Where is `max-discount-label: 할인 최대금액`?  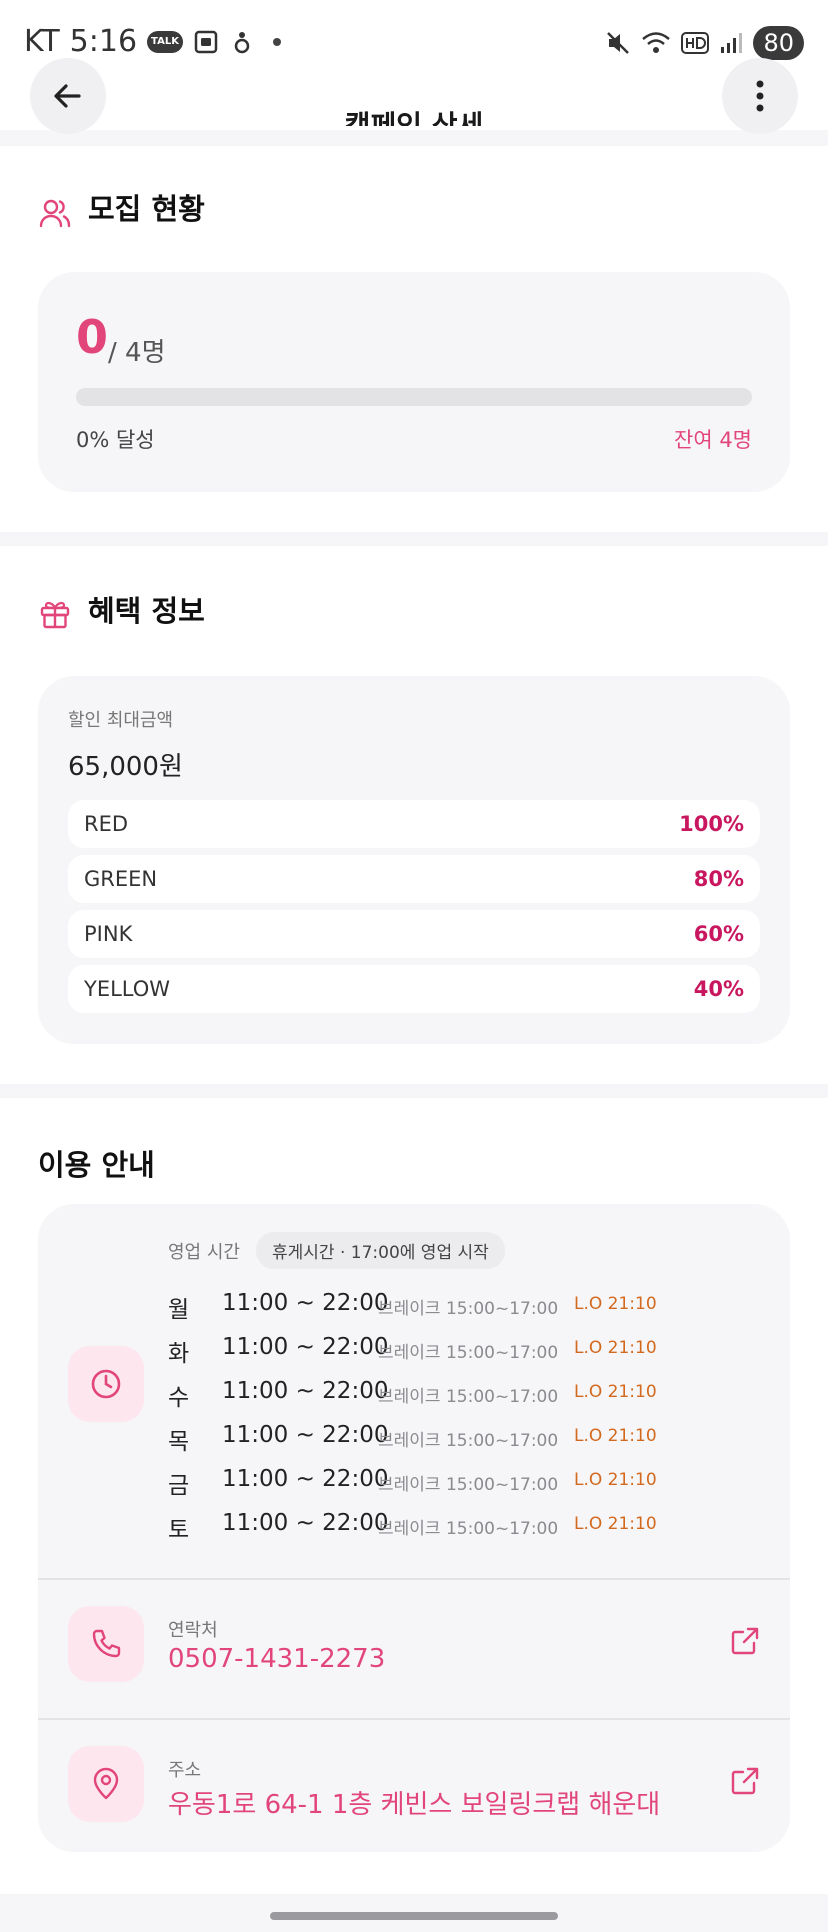
max-discount-label: 할인 최대금액 is located at coordinates (121, 720).